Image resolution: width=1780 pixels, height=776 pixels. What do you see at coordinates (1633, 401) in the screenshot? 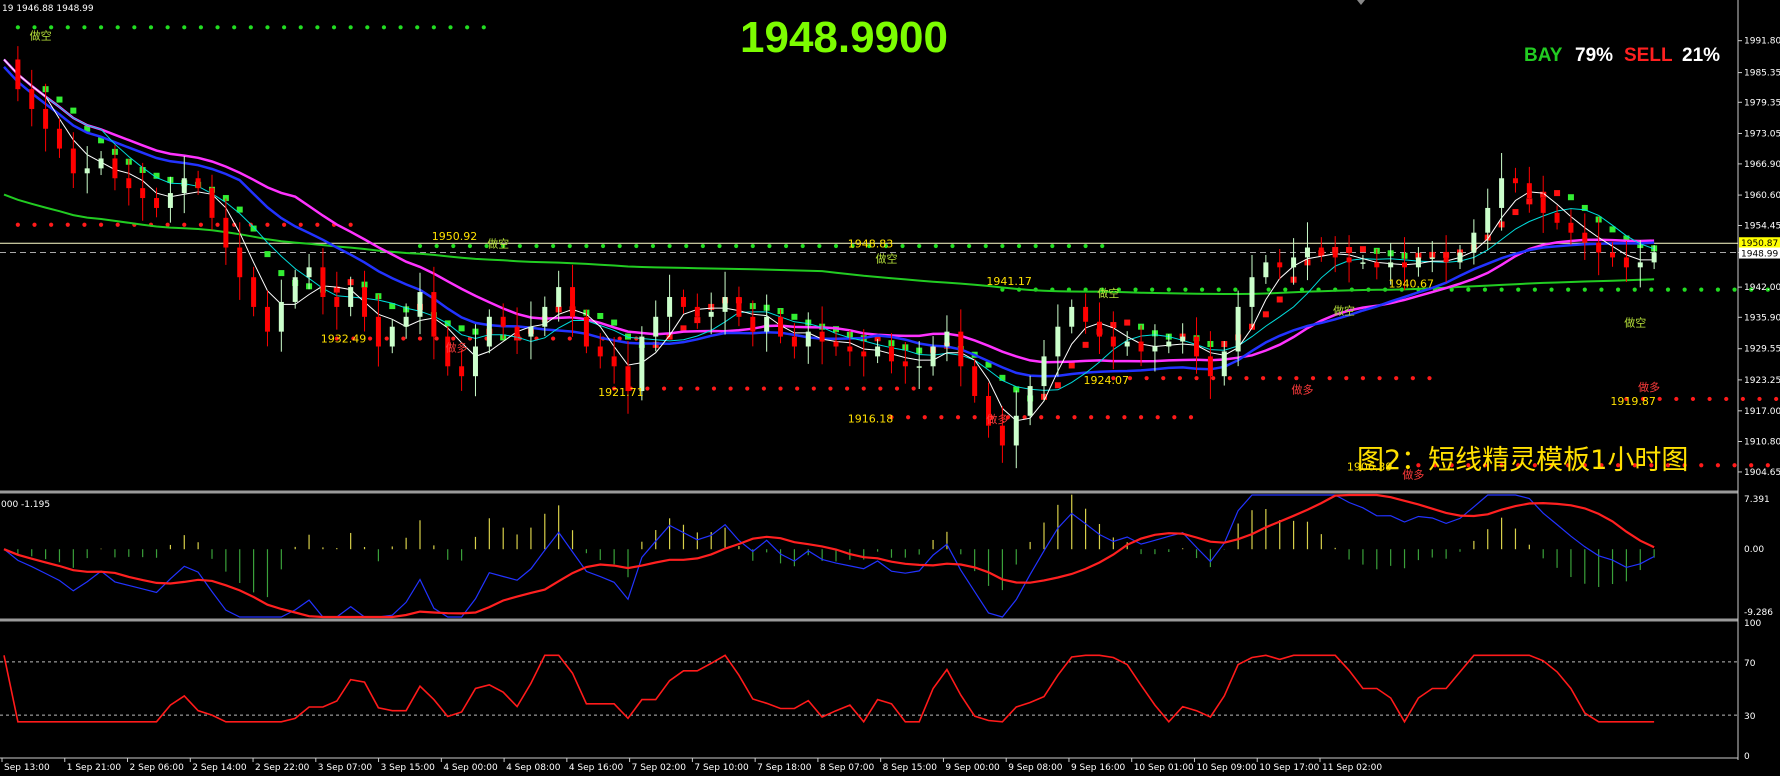
I see `price-annotation: 1919.87` at bounding box center [1633, 401].